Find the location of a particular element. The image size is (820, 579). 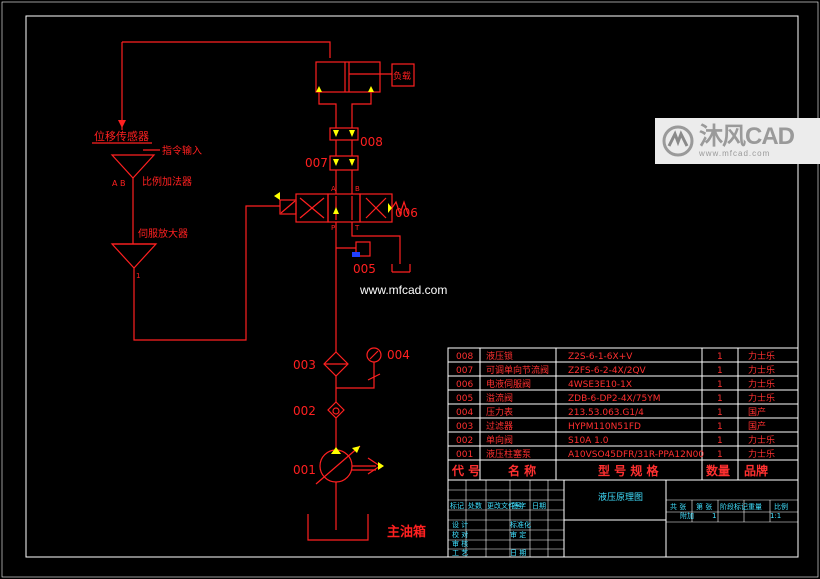

id-004: 004 is located at coordinates (398, 355).